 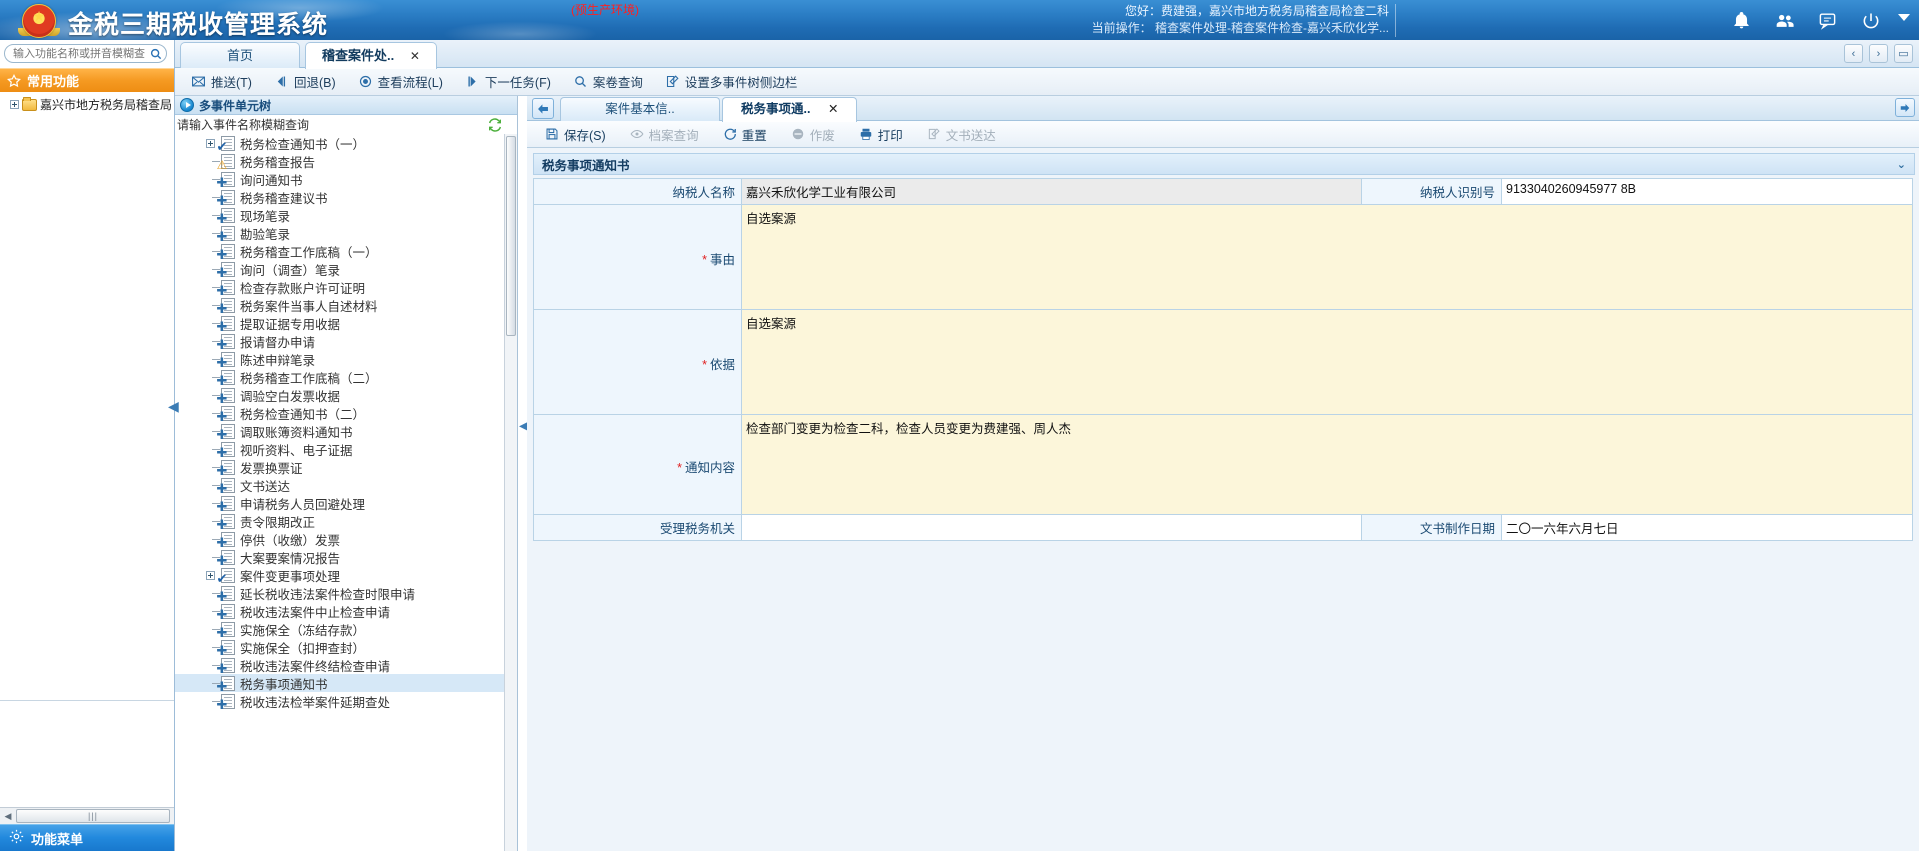 I want to click on tree-search-placeholder: 请输入事件名称模糊查询, so click(x=346, y=124).